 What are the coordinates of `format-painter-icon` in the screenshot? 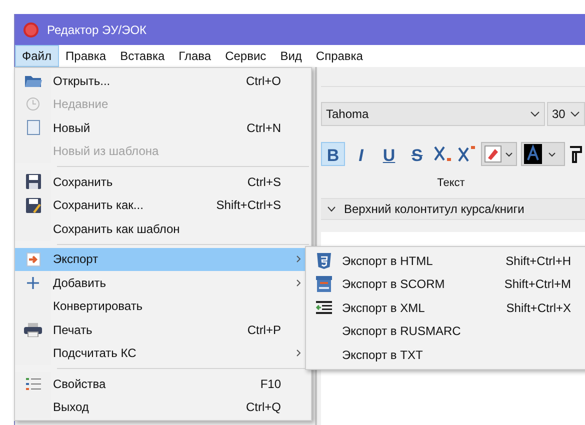 It's located at (576, 154).